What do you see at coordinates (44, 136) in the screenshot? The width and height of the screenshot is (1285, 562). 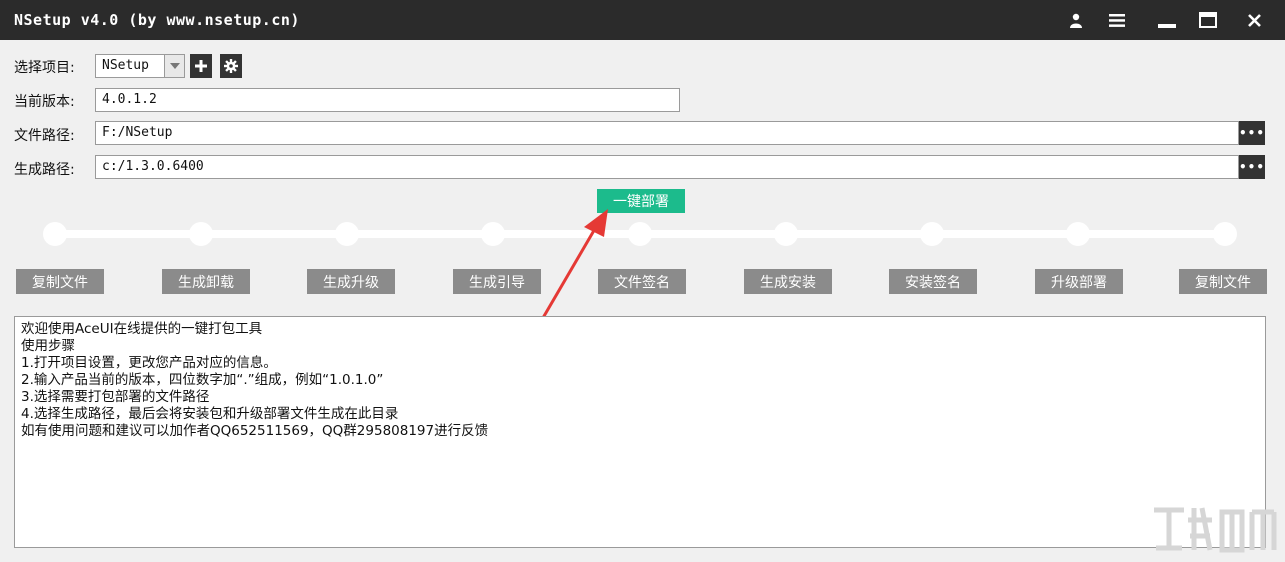 I see `filepath-label: 文件路径:` at bounding box center [44, 136].